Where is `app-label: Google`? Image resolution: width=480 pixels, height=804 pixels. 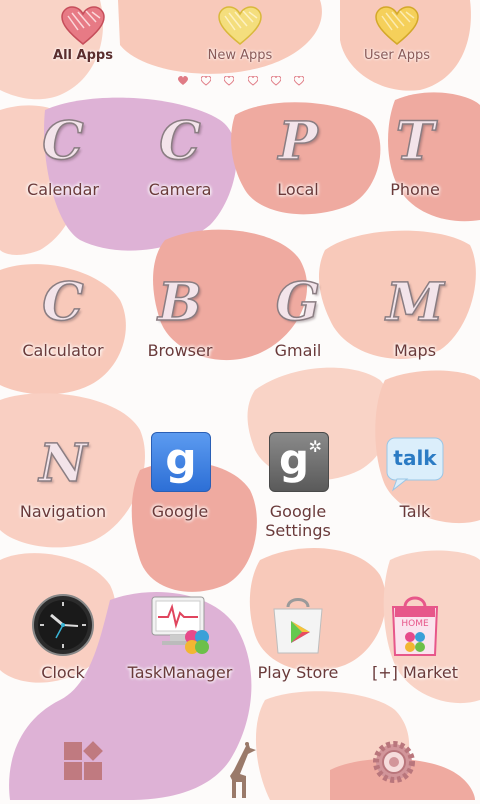 app-label: Google is located at coordinates (180, 511).